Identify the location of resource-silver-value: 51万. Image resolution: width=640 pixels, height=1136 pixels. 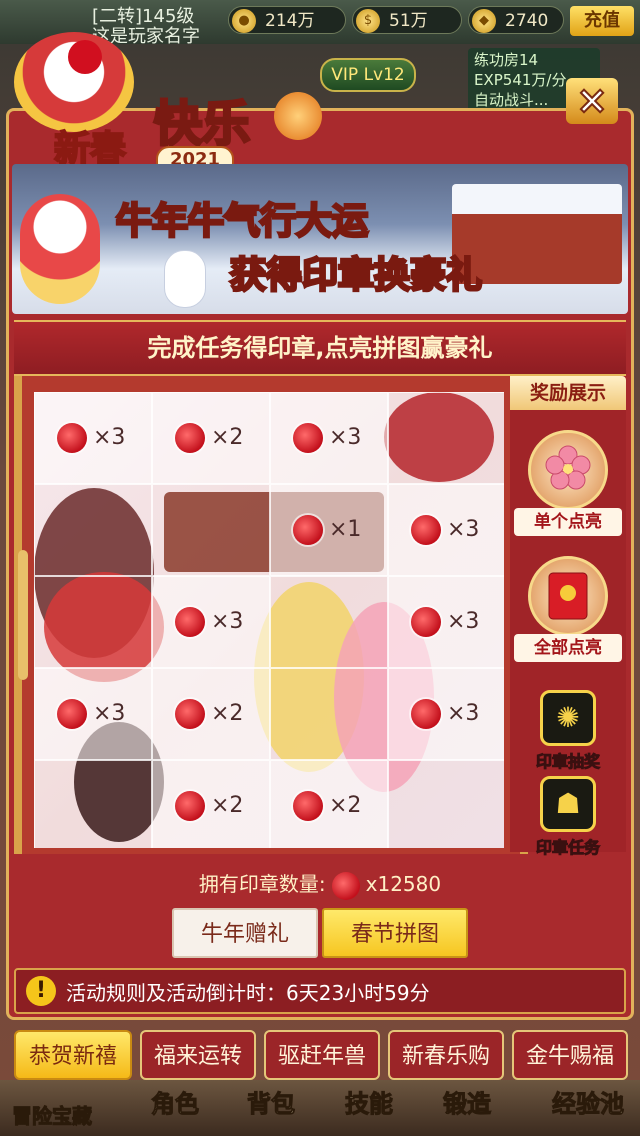
(408, 21).